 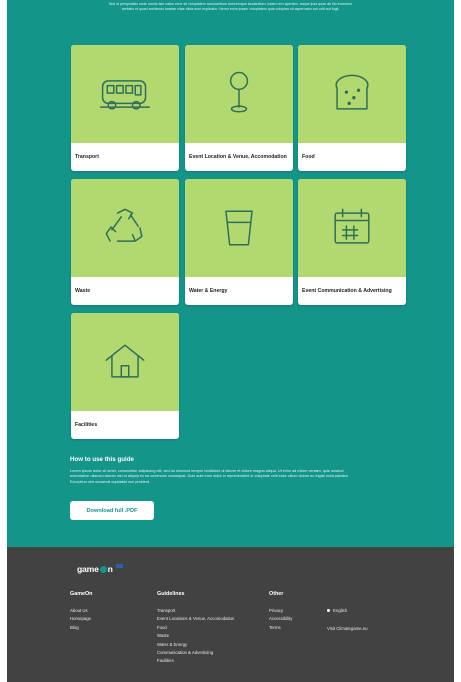 I want to click on footer-link-food: Food, so click(x=195, y=628).